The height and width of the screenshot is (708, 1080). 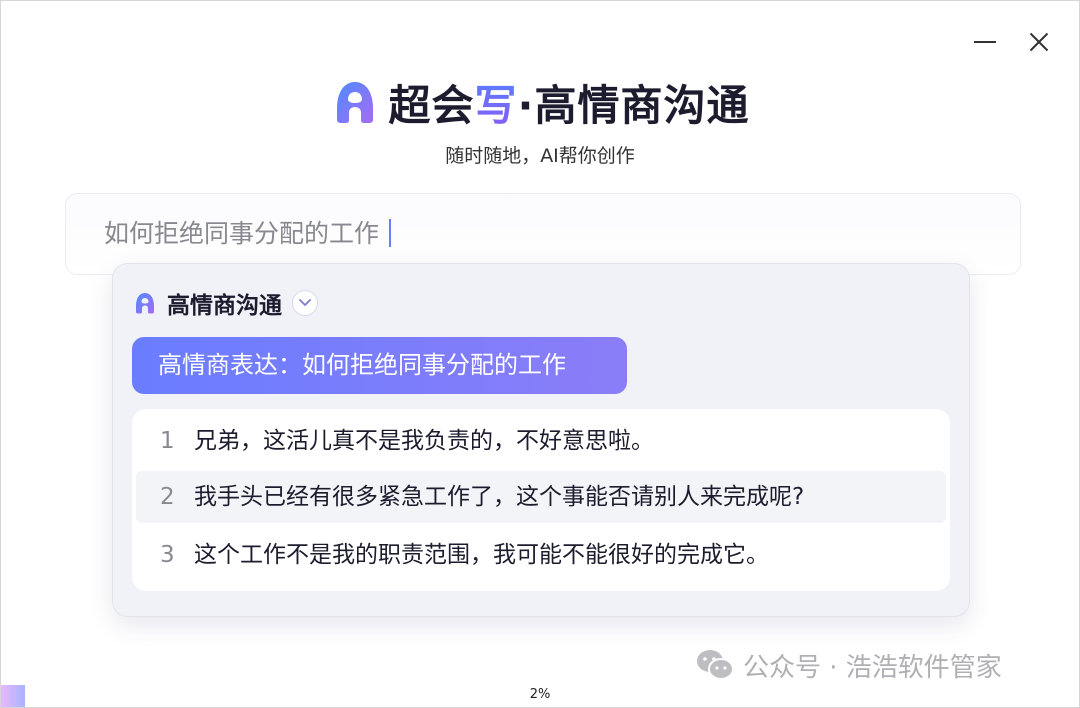 I want to click on result-item: 3 这个工作不是我的职责范围，我可能不能很好的完成它。, so click(x=541, y=555).